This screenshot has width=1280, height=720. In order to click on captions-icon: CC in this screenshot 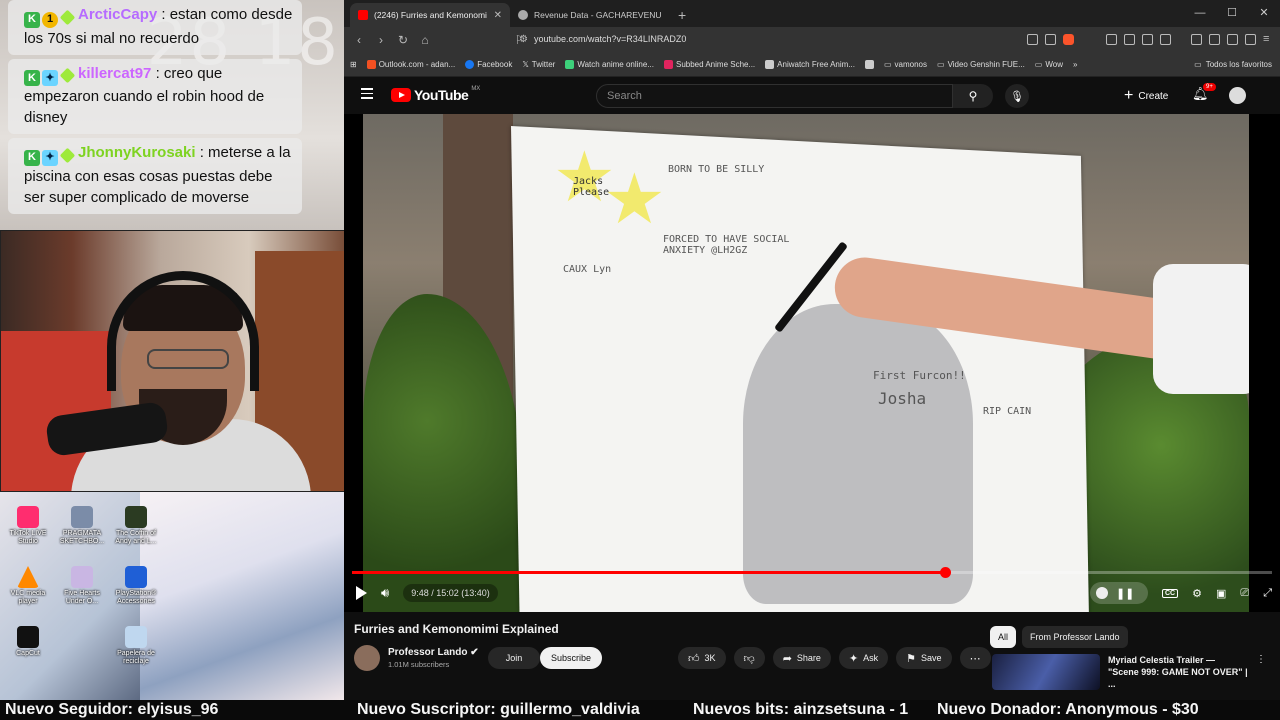, I will do `click(1170, 593)`.